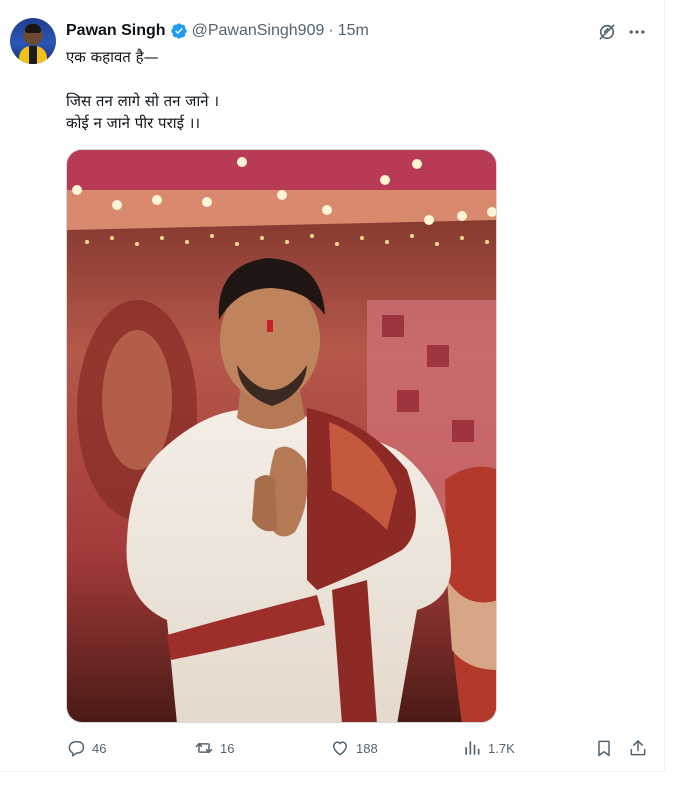 Image resolution: width=673 pixels, height=787 pixels. I want to click on avatar-hair, so click(33, 28).